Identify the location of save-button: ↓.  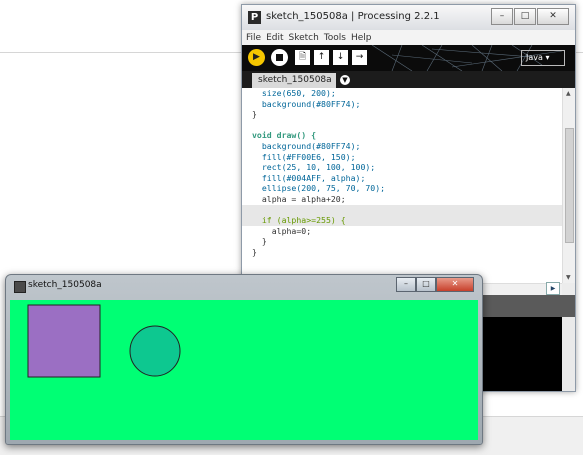
(340, 57).